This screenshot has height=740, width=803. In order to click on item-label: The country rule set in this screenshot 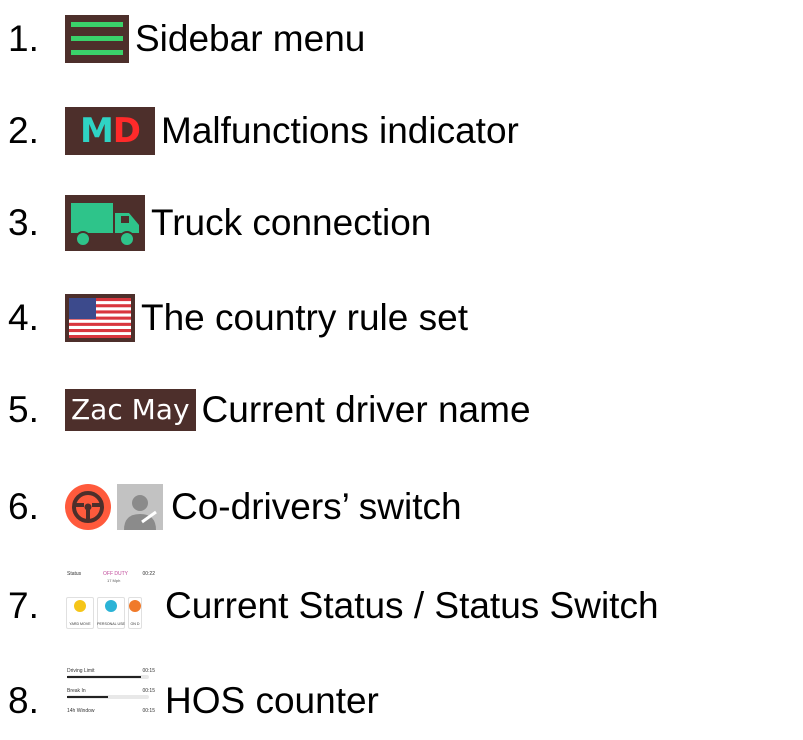, I will do `click(304, 317)`.